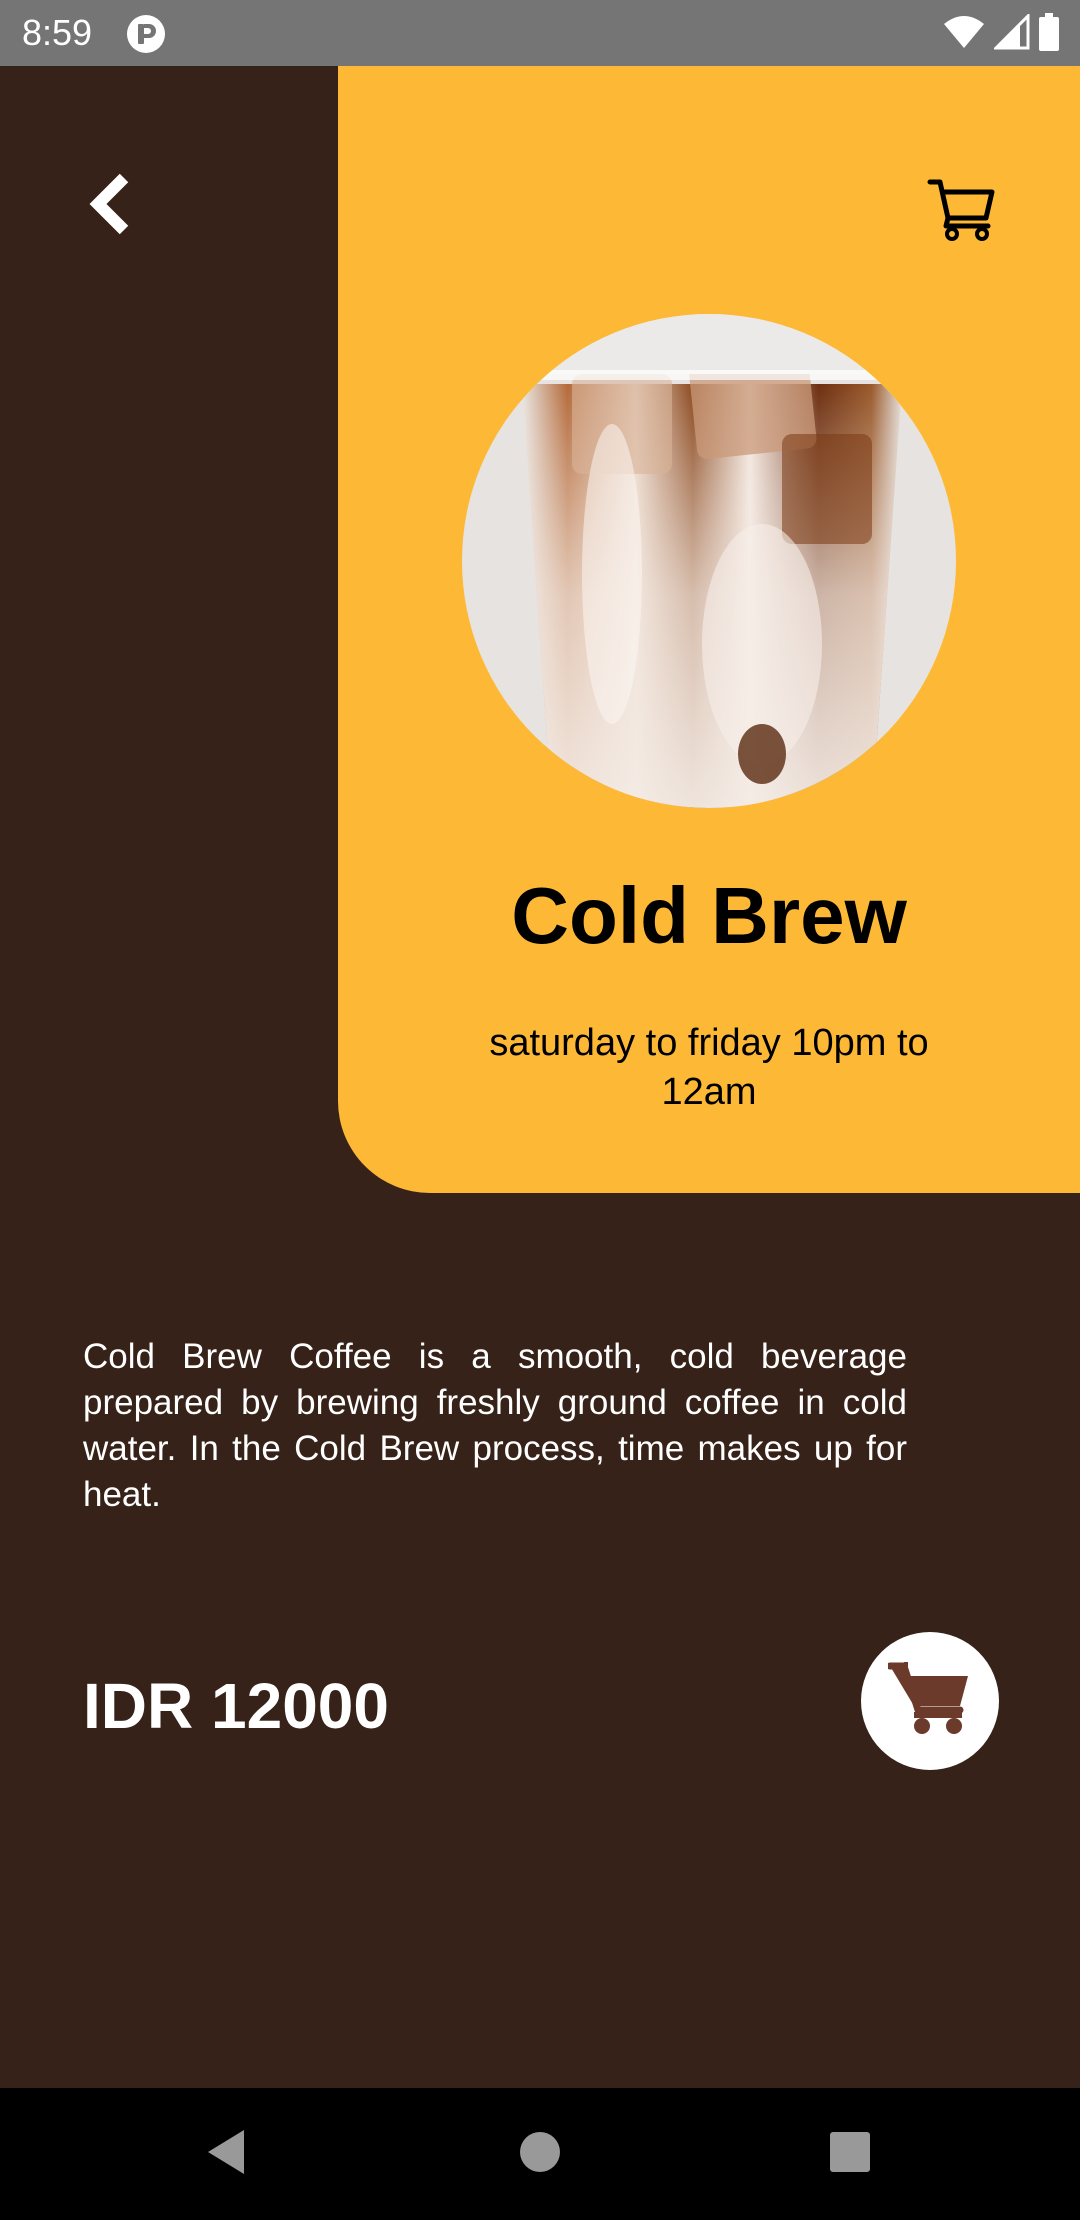 The image size is (1080, 2220). I want to click on cart-button, so click(962, 208).